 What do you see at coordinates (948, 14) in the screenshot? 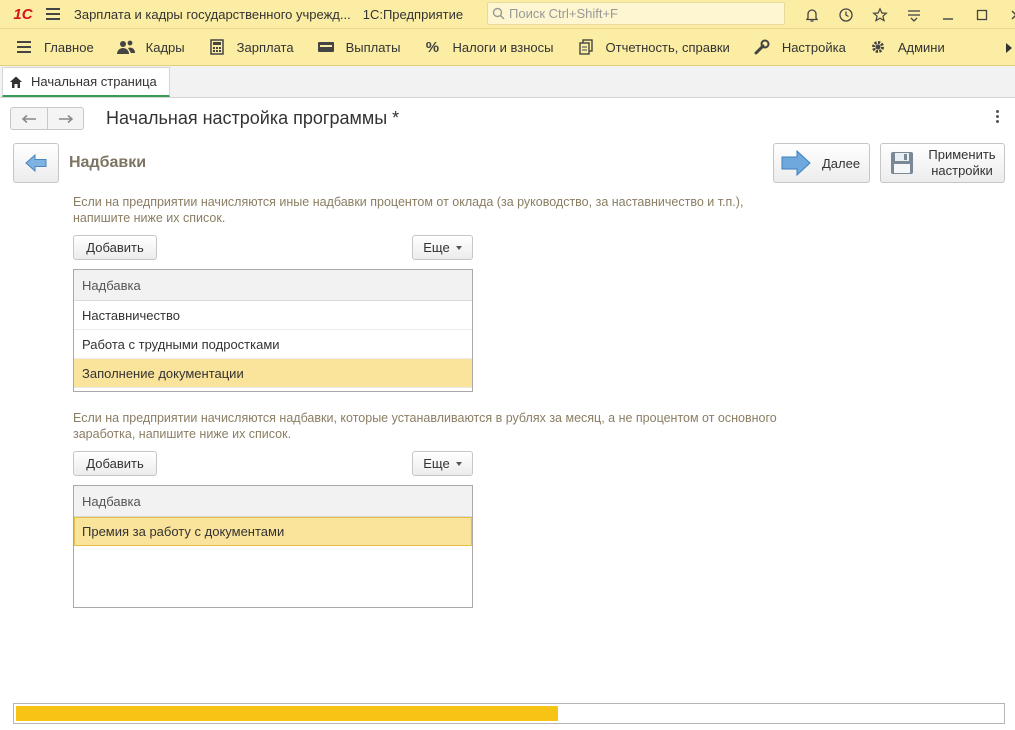
I see `minimize-icon` at bounding box center [948, 14].